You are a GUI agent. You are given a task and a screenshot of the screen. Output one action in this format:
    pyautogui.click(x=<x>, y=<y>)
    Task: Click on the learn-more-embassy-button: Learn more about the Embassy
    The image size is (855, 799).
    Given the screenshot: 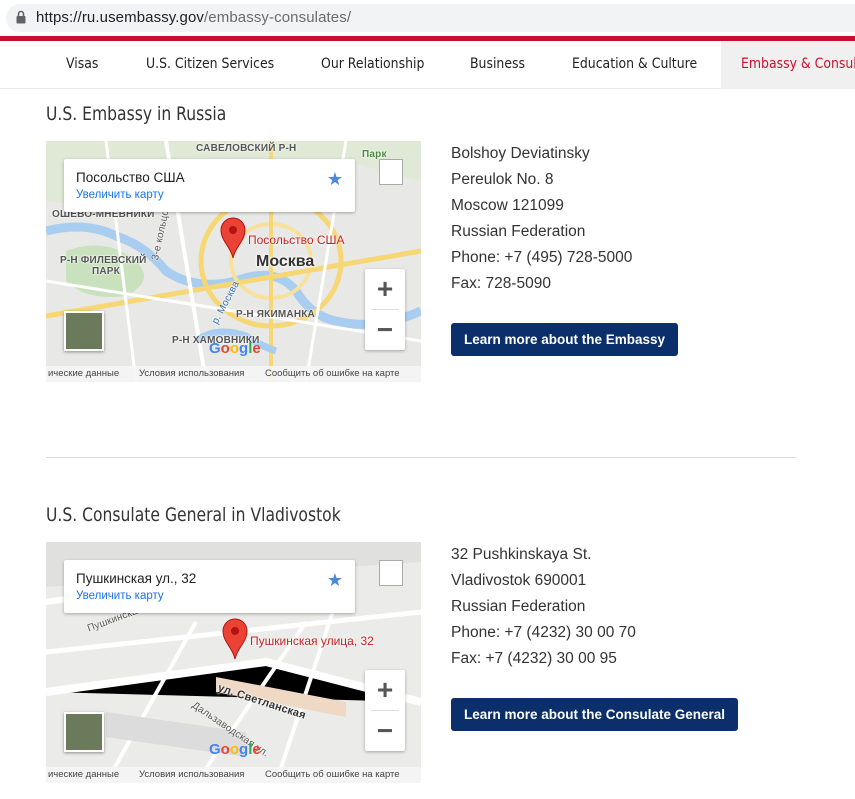 What is the action you would take?
    pyautogui.click(x=565, y=339)
    